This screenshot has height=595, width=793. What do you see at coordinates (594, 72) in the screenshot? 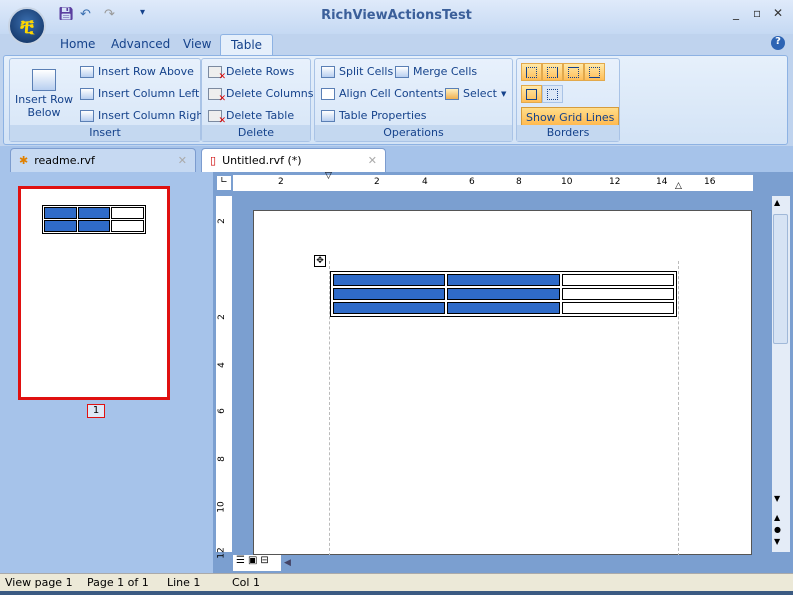
I see `border-bottom-icon` at bounding box center [594, 72].